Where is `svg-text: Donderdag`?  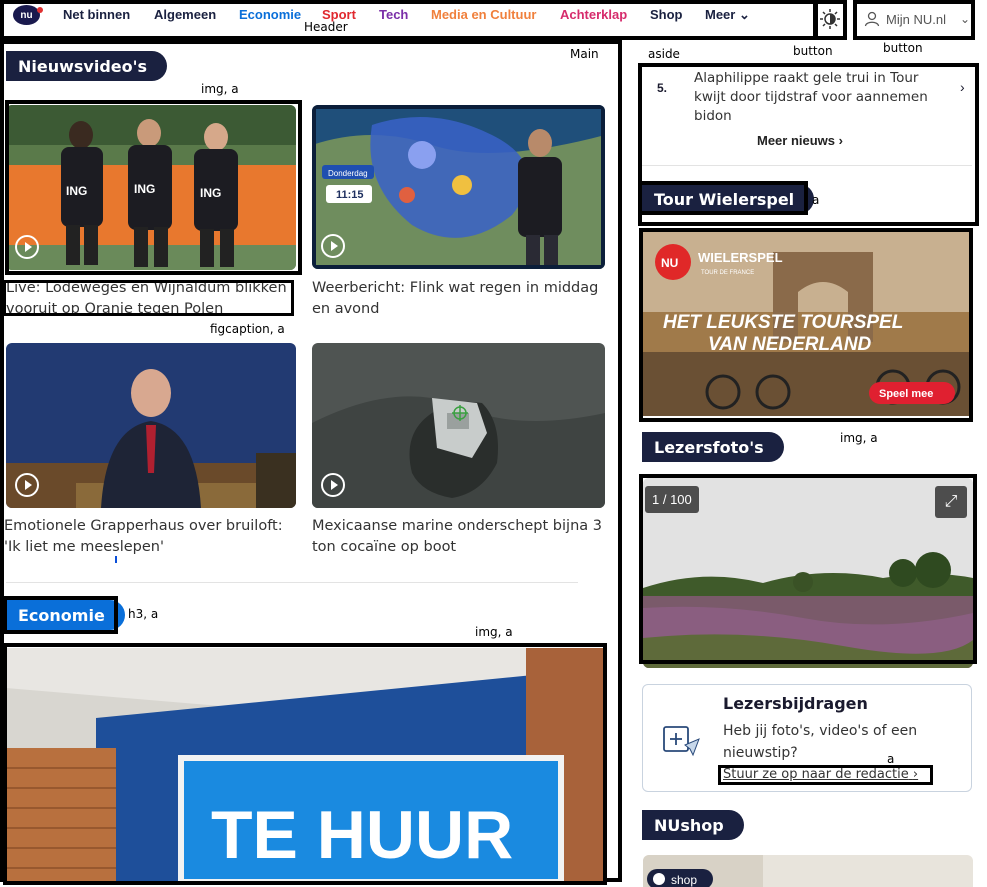
svg-text: Donderdag is located at coordinates (348, 173).